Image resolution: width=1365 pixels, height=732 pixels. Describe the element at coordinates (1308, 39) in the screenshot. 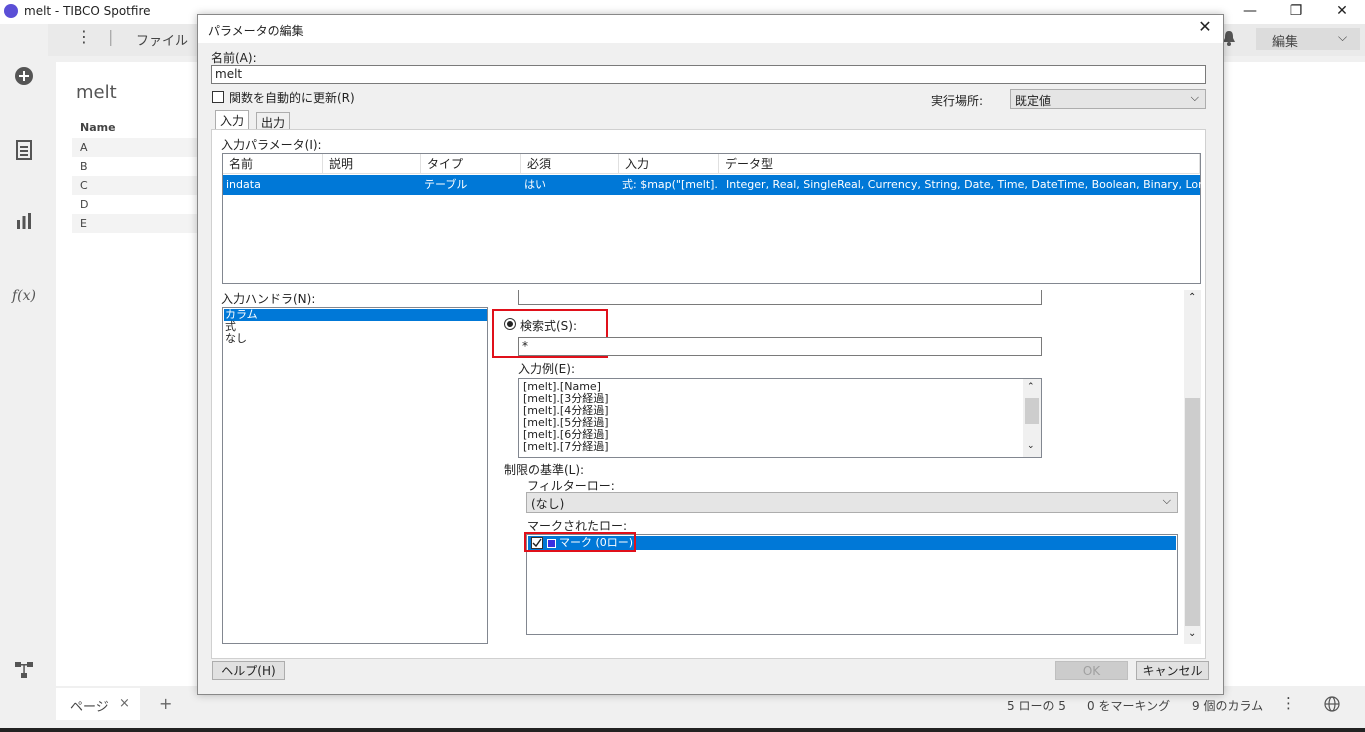

I see `edit-mode-dropdown: 編集 ⌵` at that location.